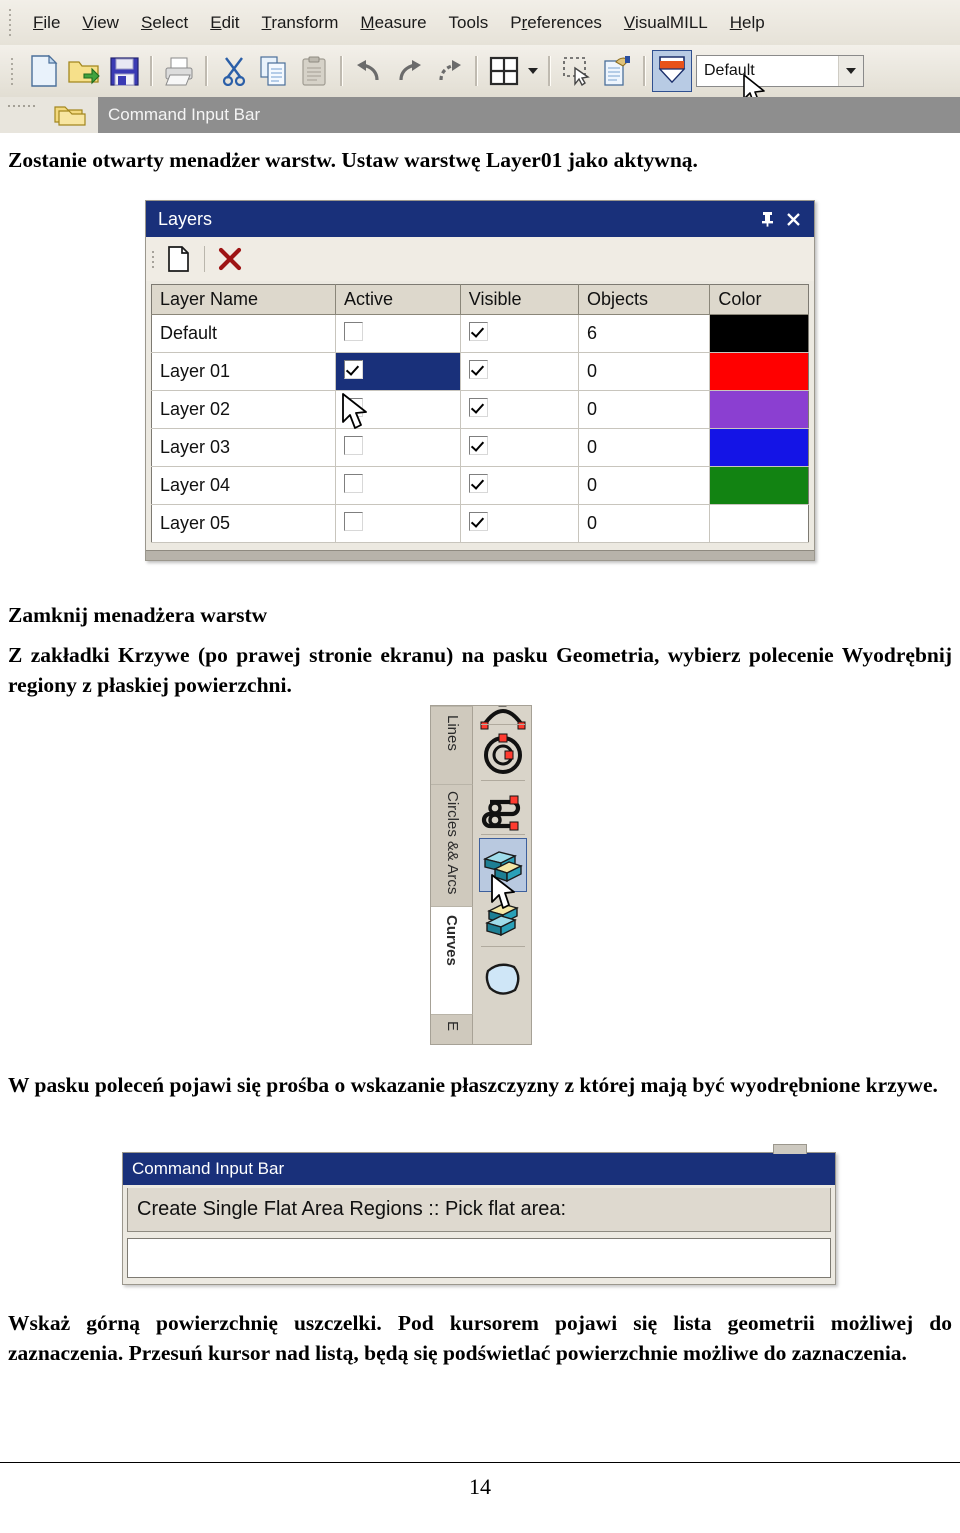 Image resolution: width=960 pixels, height=1533 pixels. What do you see at coordinates (234, 71) in the screenshot?
I see `cut-scissors-icon` at bounding box center [234, 71].